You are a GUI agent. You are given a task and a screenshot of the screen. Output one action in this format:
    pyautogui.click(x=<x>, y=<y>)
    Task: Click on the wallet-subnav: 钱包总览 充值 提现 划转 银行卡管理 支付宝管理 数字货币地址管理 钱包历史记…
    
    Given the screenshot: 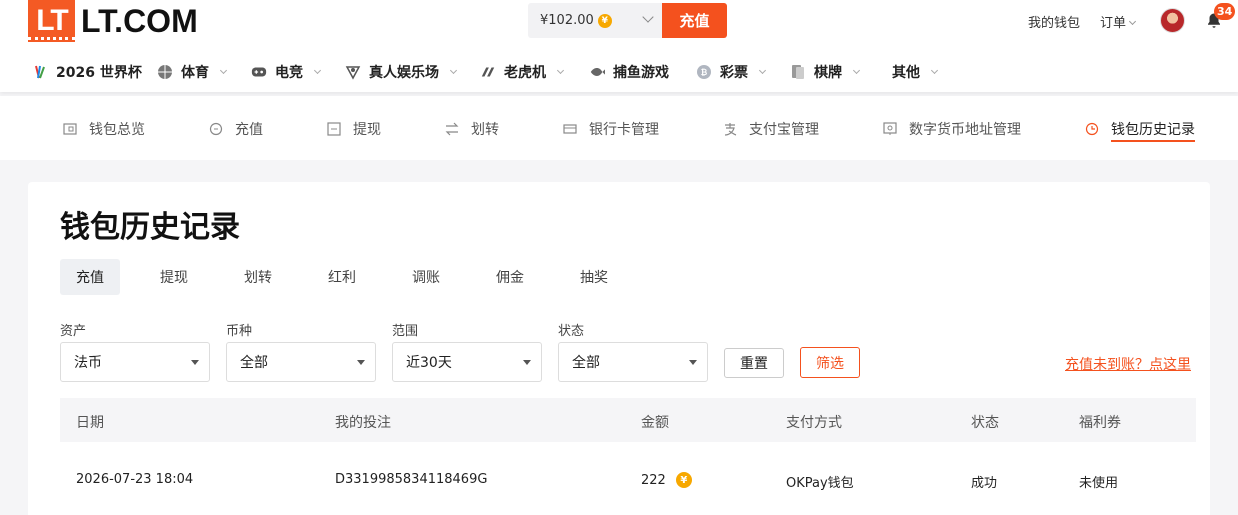 What is the action you would take?
    pyautogui.click(x=619, y=128)
    